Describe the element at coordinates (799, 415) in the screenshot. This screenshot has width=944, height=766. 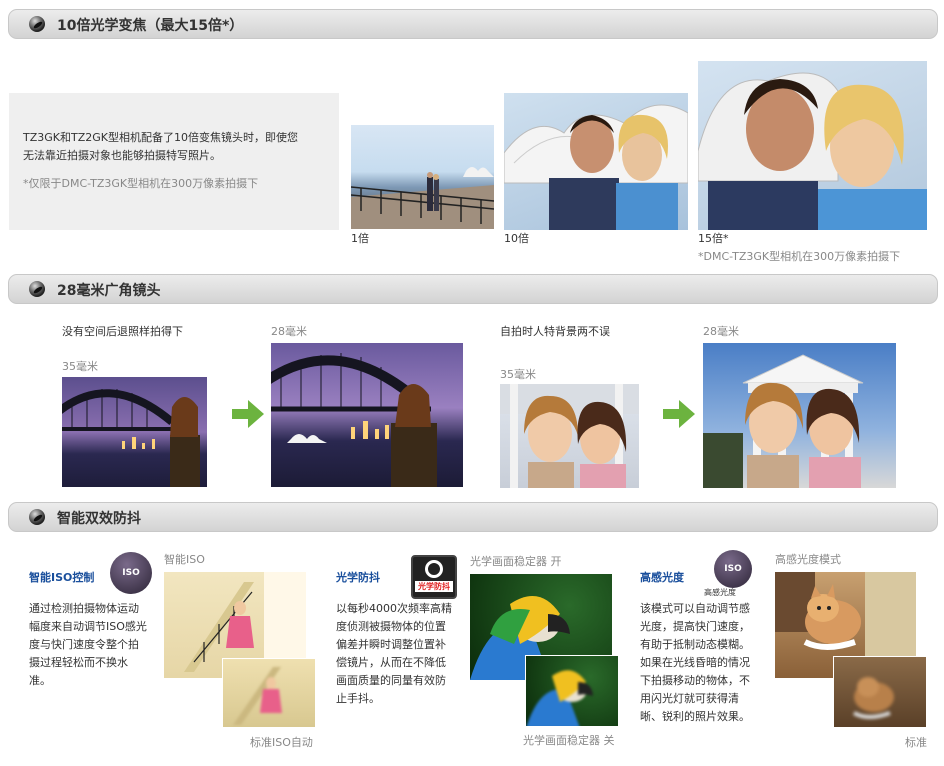
I see `selfie-photo-28mm` at that location.